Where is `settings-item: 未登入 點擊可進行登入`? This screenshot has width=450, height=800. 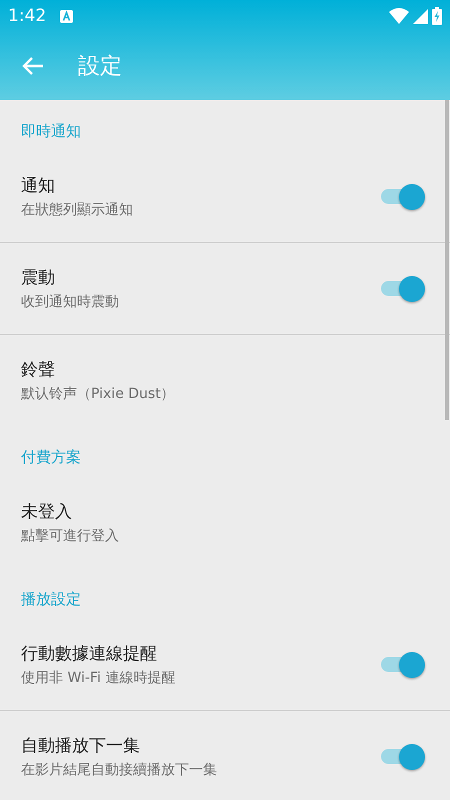 settings-item: 未登入 點擊可進行登入 is located at coordinates (225, 522).